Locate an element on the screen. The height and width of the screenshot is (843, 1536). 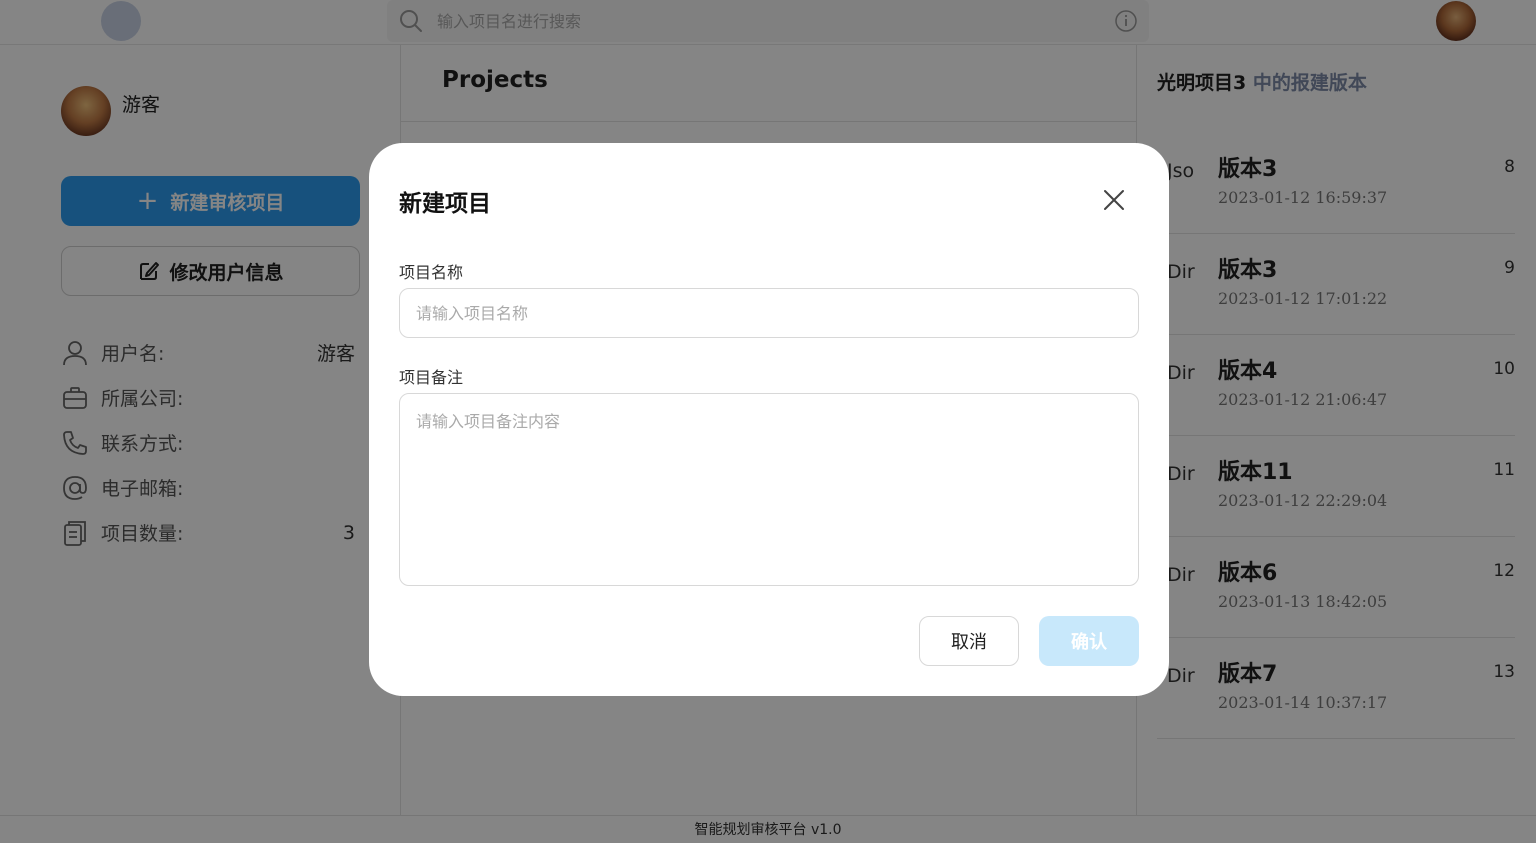
modal-title: 新建项目 is located at coordinates (445, 204).